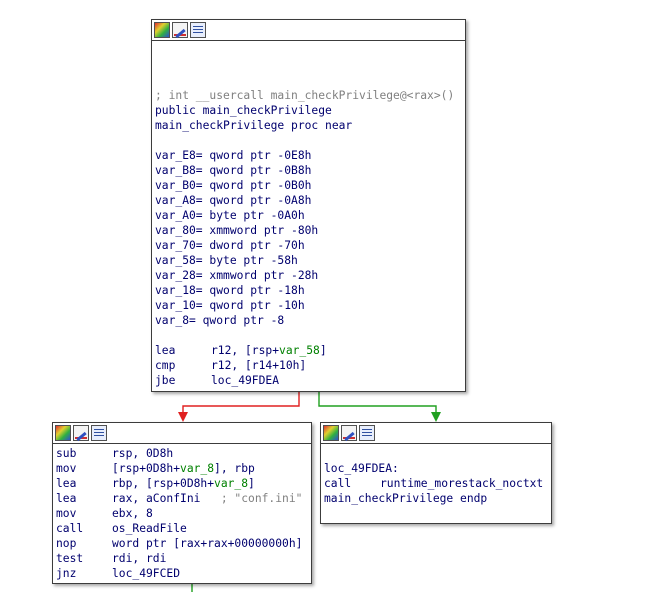 The image size is (662, 592). I want to click on call-target-link: runtime_morestack_noctxt, so click(461, 483).